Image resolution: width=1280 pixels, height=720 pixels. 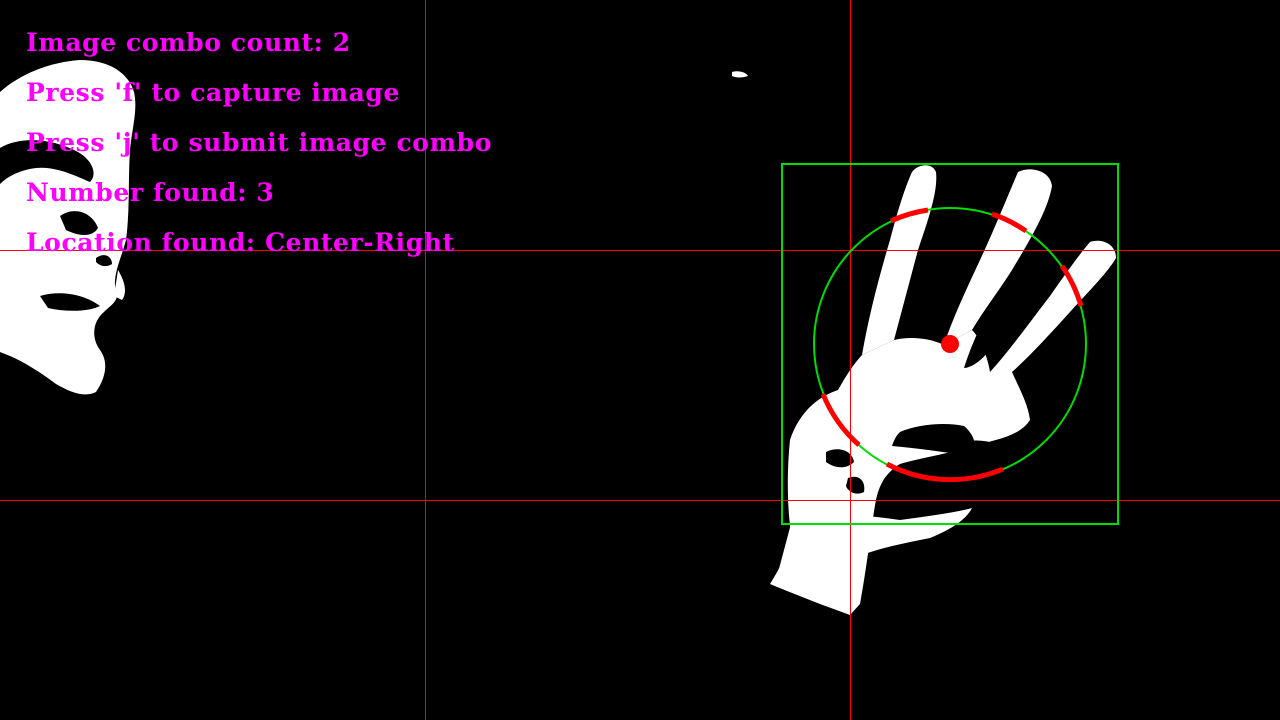 What do you see at coordinates (213, 92) in the screenshot?
I see `capture-hint-text: Press 'f' to capture image` at bounding box center [213, 92].